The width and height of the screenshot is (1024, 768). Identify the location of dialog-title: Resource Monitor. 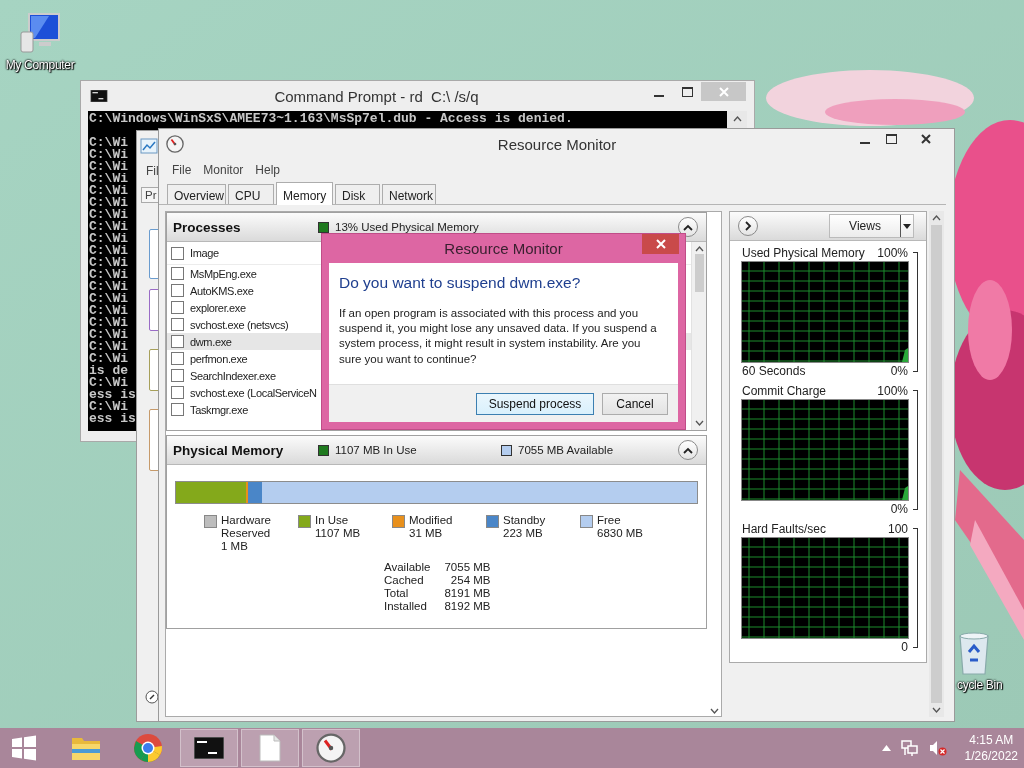
(503, 248).